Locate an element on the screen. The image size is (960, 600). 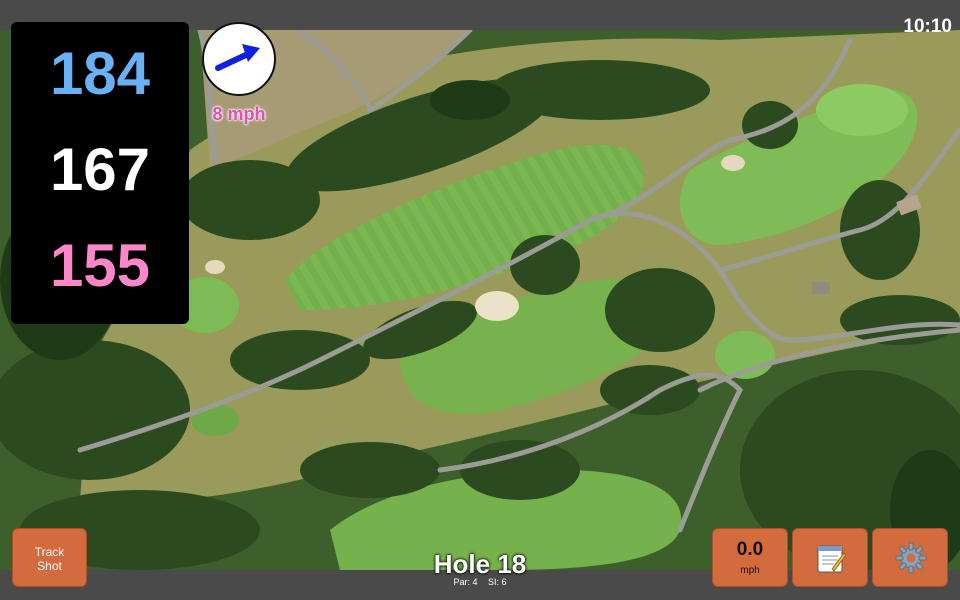
back-yardage: 184 is located at coordinates (100, 73).